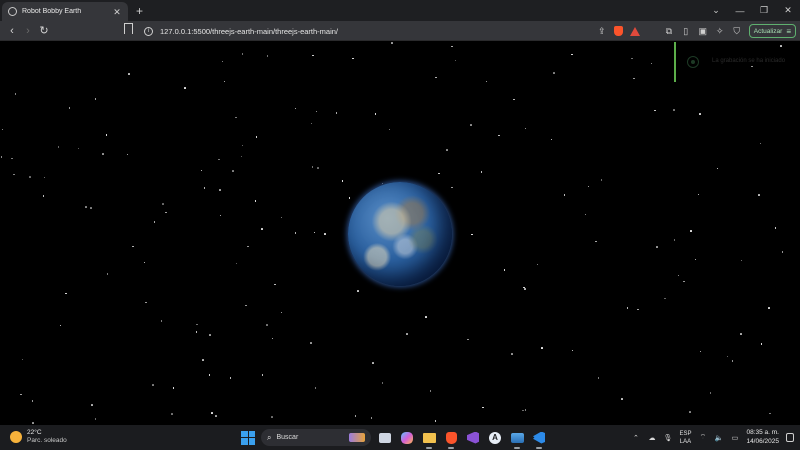 The height and width of the screenshot is (450, 800). I want to click on minimize-icon: —, so click(740, 11).